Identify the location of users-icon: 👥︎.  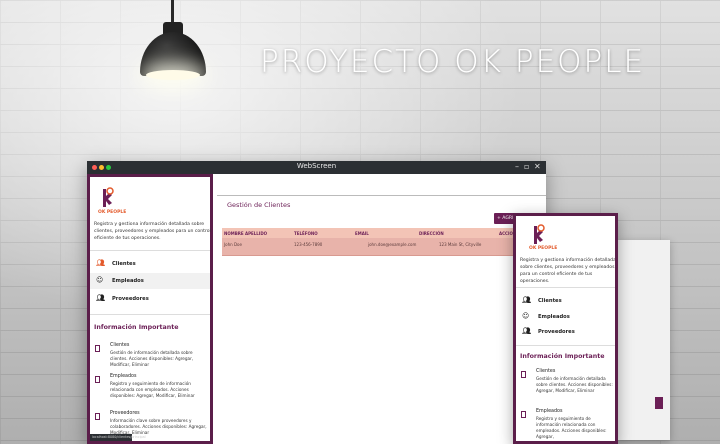
(100, 263).